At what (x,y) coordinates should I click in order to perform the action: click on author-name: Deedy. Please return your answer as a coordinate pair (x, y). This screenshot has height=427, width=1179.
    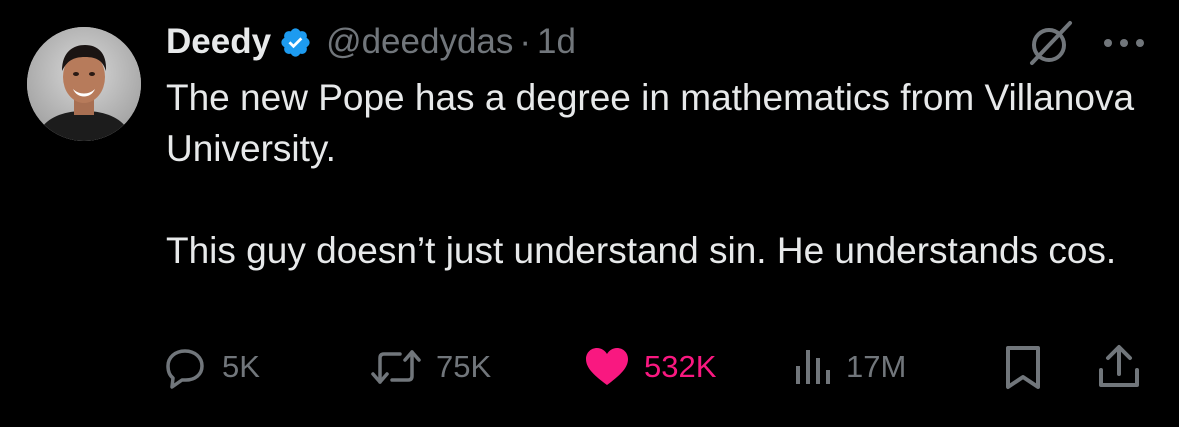
    Looking at the image, I should click on (218, 42).